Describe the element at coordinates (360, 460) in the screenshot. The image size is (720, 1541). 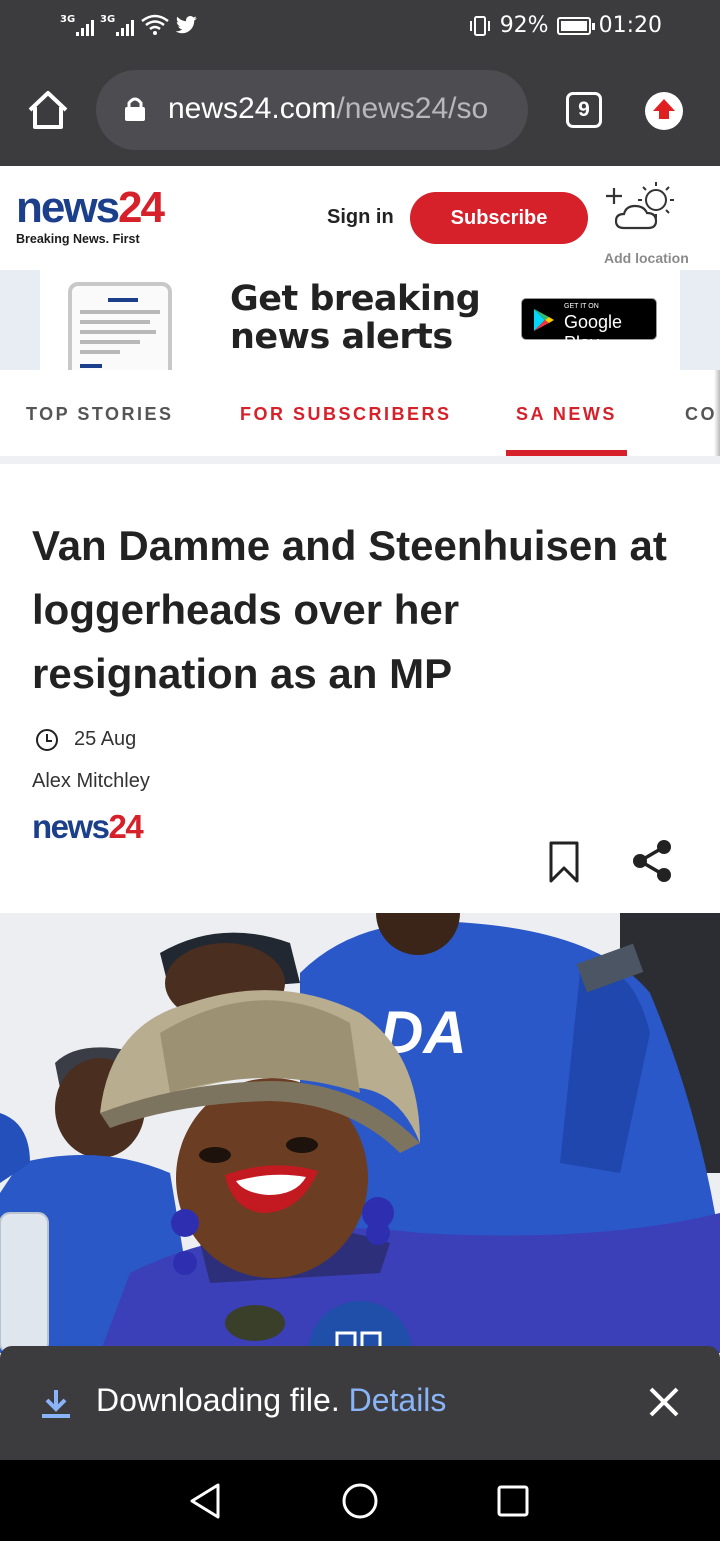
I see `divider` at that location.